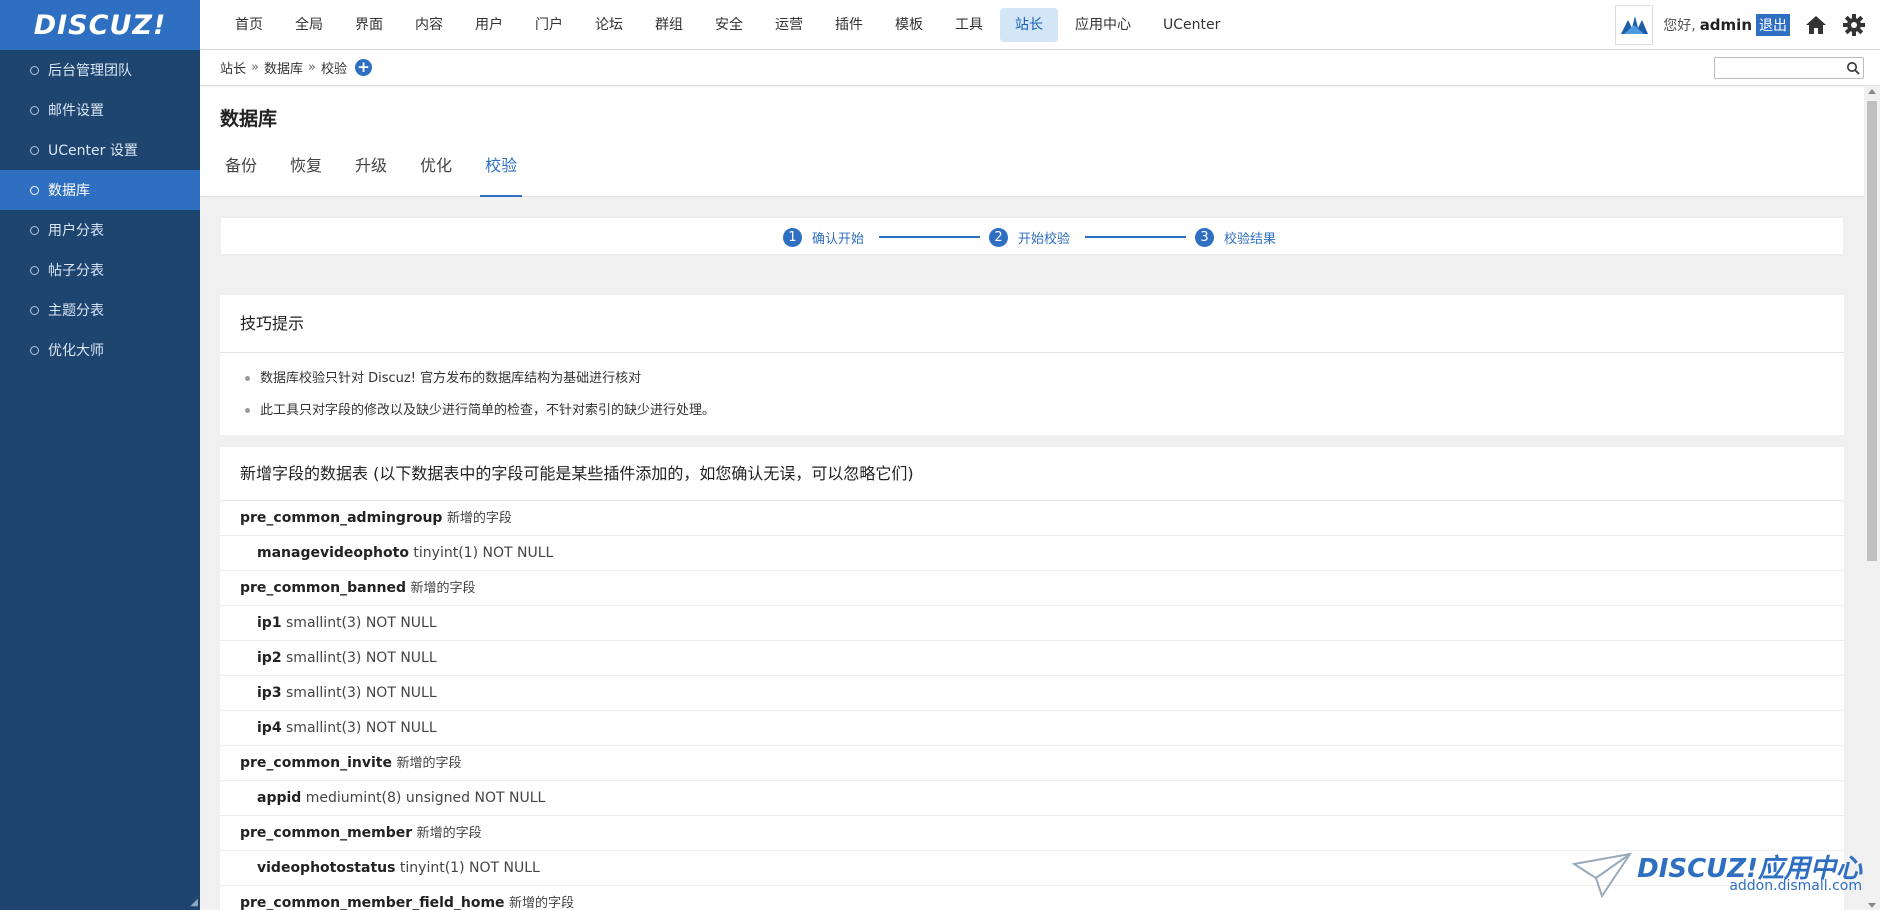  What do you see at coordinates (1679, 26) in the screenshot?
I see `greeting-text: 您好,` at bounding box center [1679, 26].